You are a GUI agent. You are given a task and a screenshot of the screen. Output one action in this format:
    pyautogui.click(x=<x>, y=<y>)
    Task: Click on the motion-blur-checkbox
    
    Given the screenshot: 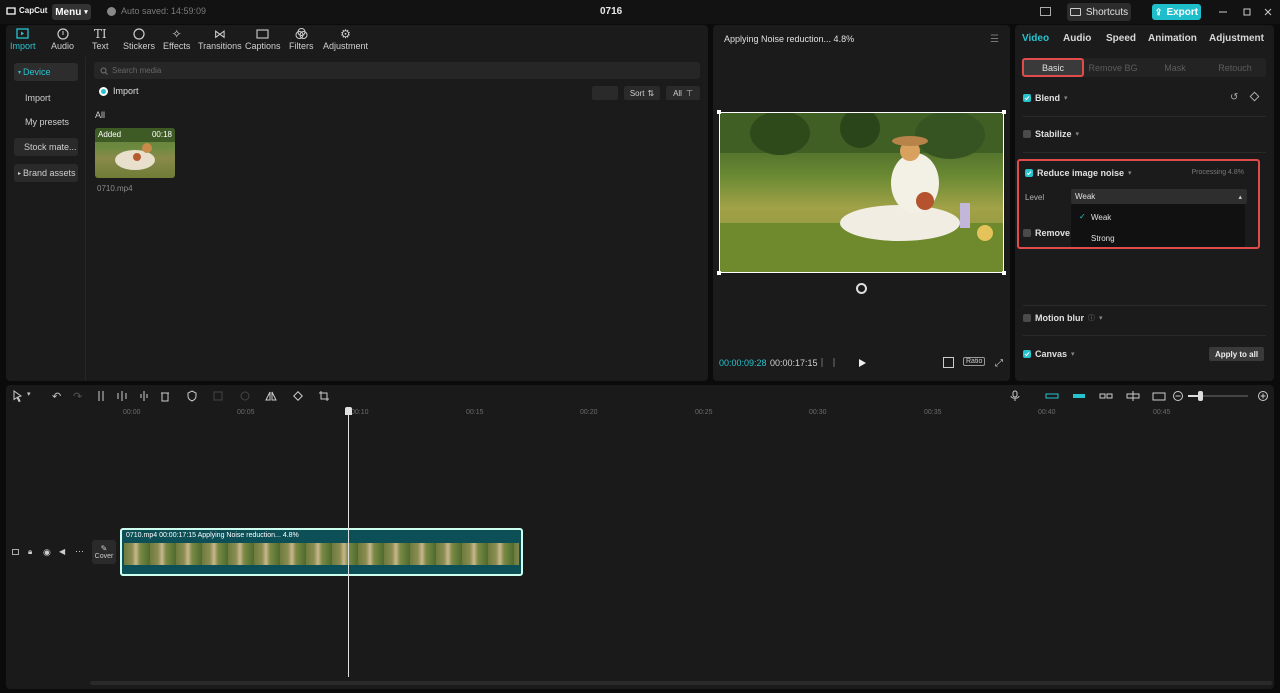 What is the action you would take?
    pyautogui.click(x=1027, y=318)
    